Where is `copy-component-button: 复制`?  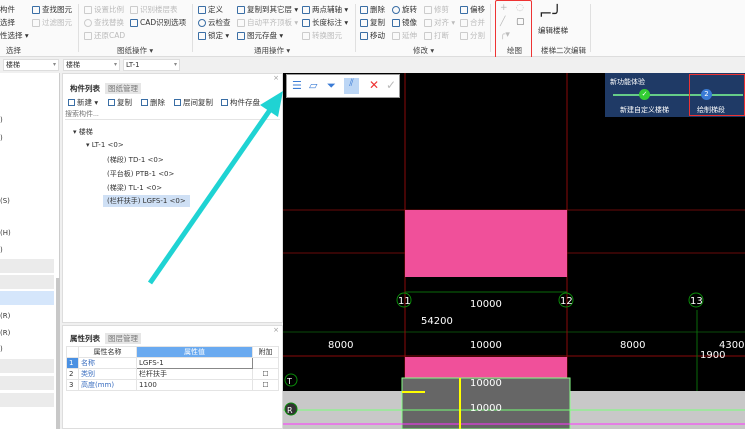 copy-component-button: 复制 is located at coordinates (120, 102).